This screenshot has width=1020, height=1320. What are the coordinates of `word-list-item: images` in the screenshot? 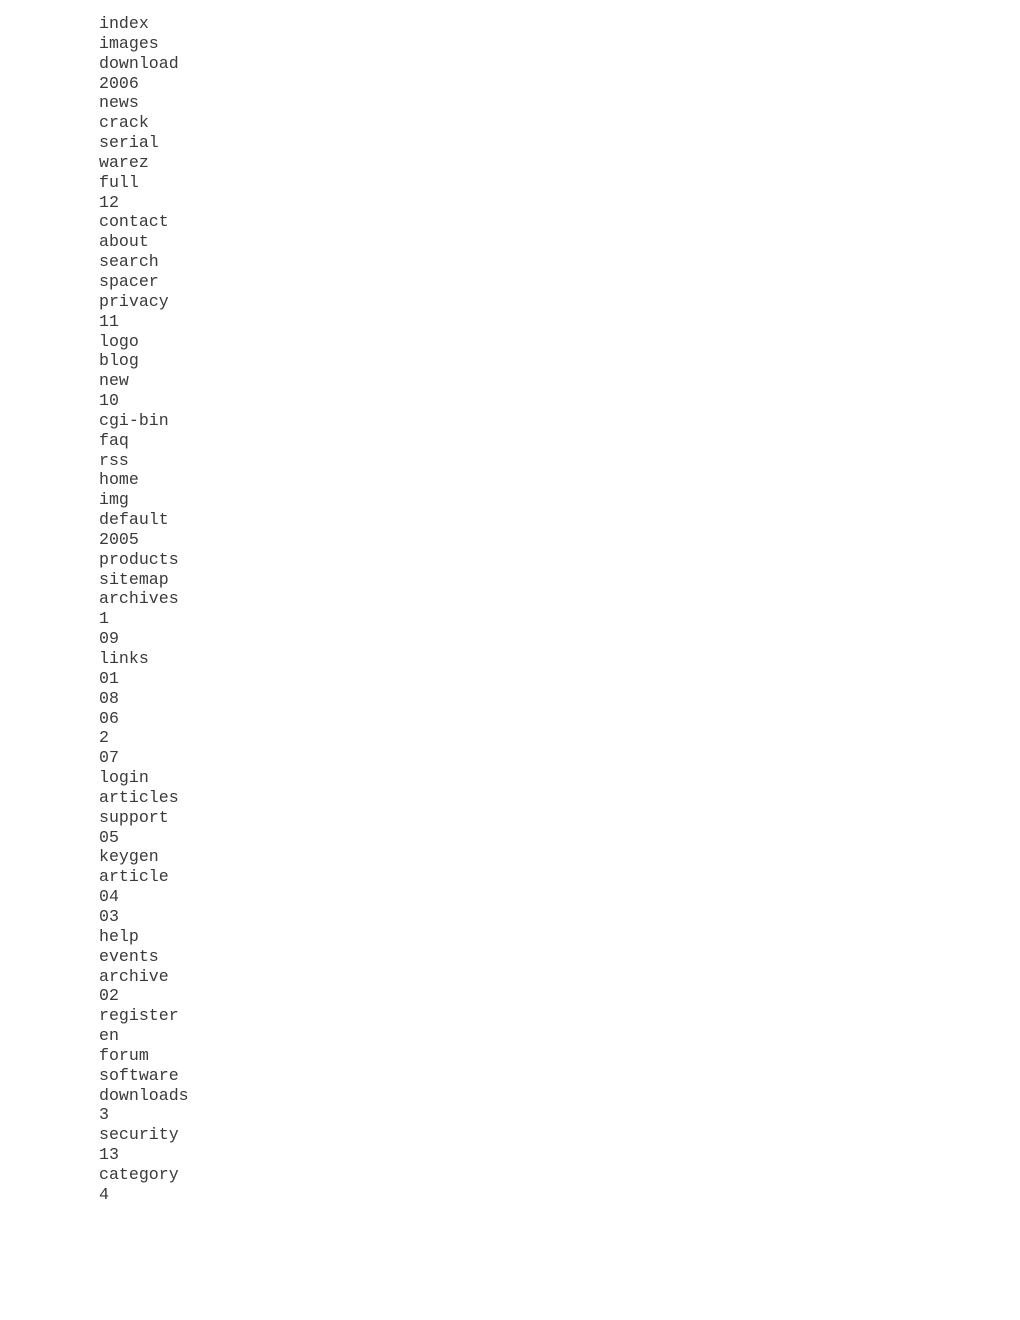 It's located at (129, 43).